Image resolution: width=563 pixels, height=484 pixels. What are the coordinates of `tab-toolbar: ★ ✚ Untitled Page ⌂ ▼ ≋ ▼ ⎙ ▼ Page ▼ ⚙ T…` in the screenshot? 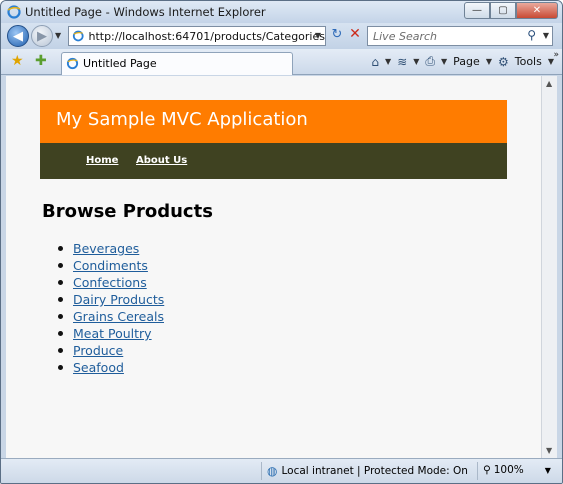 It's located at (281, 62).